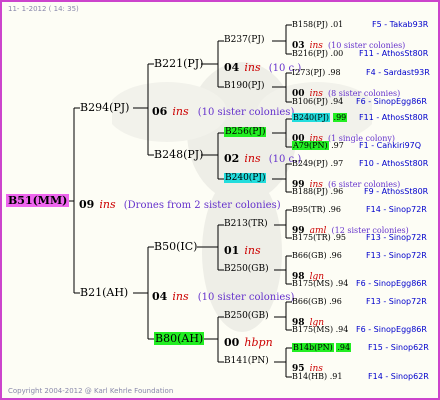 The width and height of the screenshot is (440, 400). I want to click on l3-node: B256(PJ), so click(245, 132).